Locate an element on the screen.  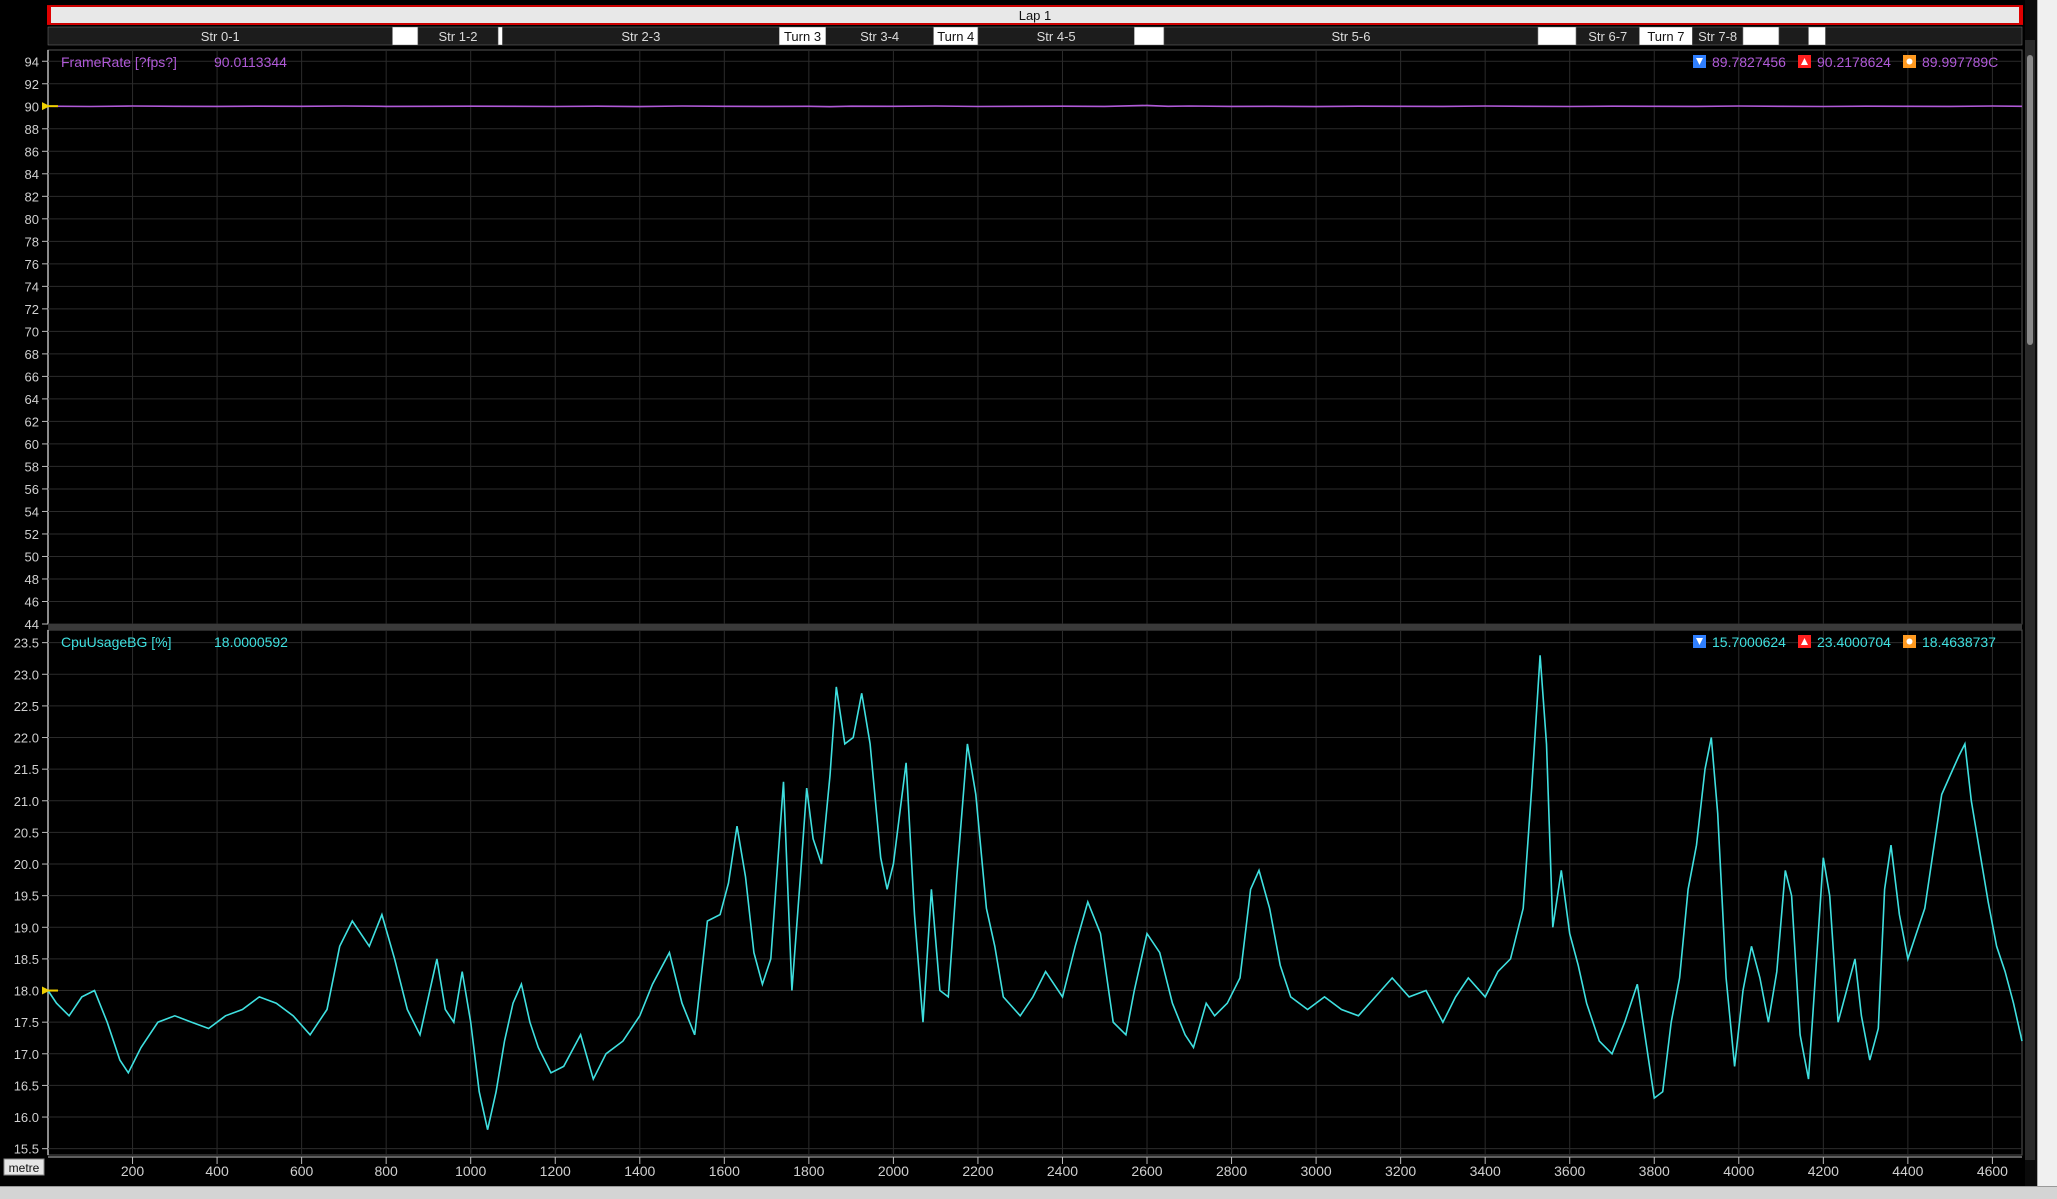
lap-bar: Lap 1 is located at coordinates (1035, 15).